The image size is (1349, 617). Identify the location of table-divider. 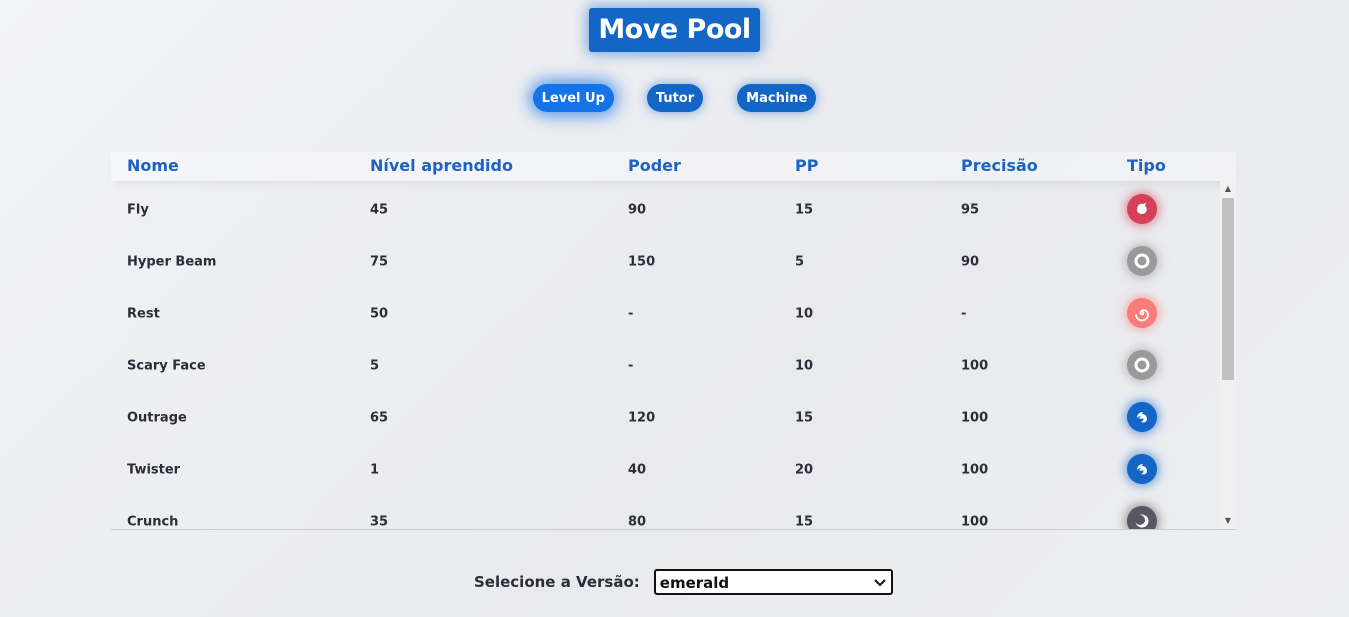
(673, 529).